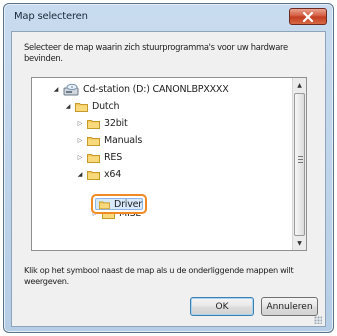 Image resolution: width=337 pixels, height=336 pixels. I want to click on tree-item-res: ▷ RES, so click(99, 157).